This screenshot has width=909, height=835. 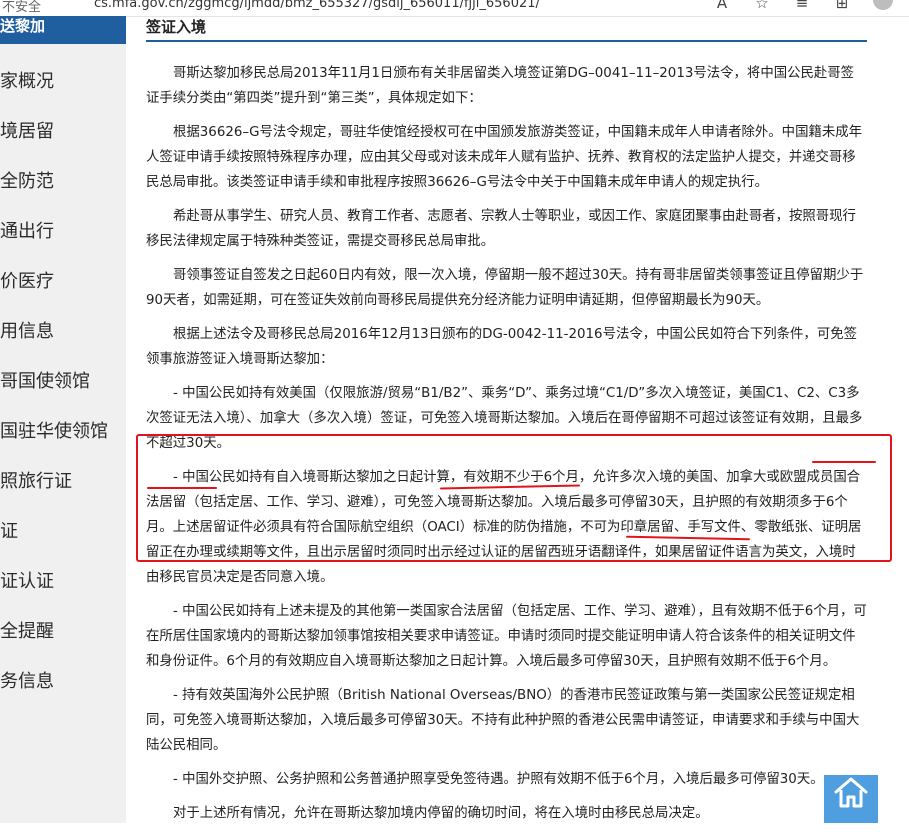 I want to click on add-favorite-icon: ☆, so click(x=762, y=6).